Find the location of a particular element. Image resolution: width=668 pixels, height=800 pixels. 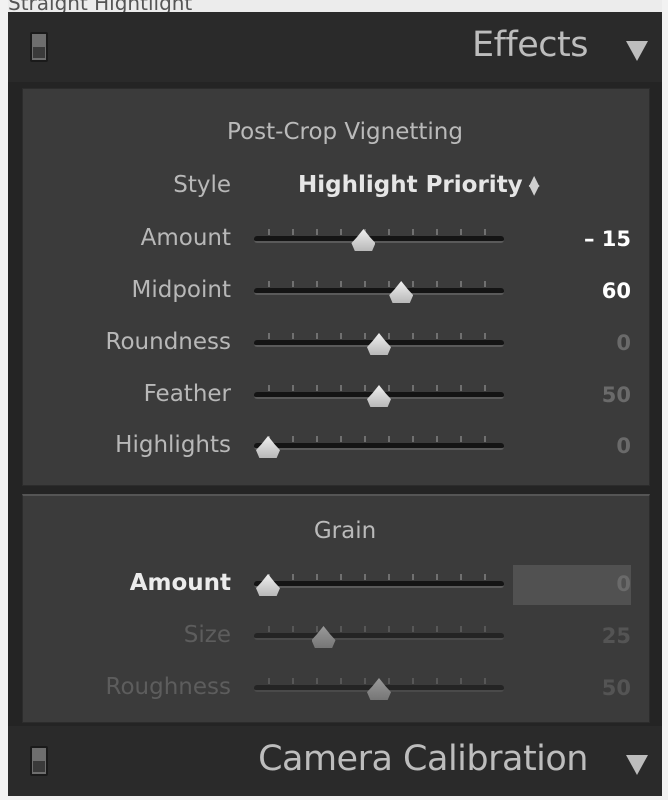

grain-amount-slider is located at coordinates (379, 587).